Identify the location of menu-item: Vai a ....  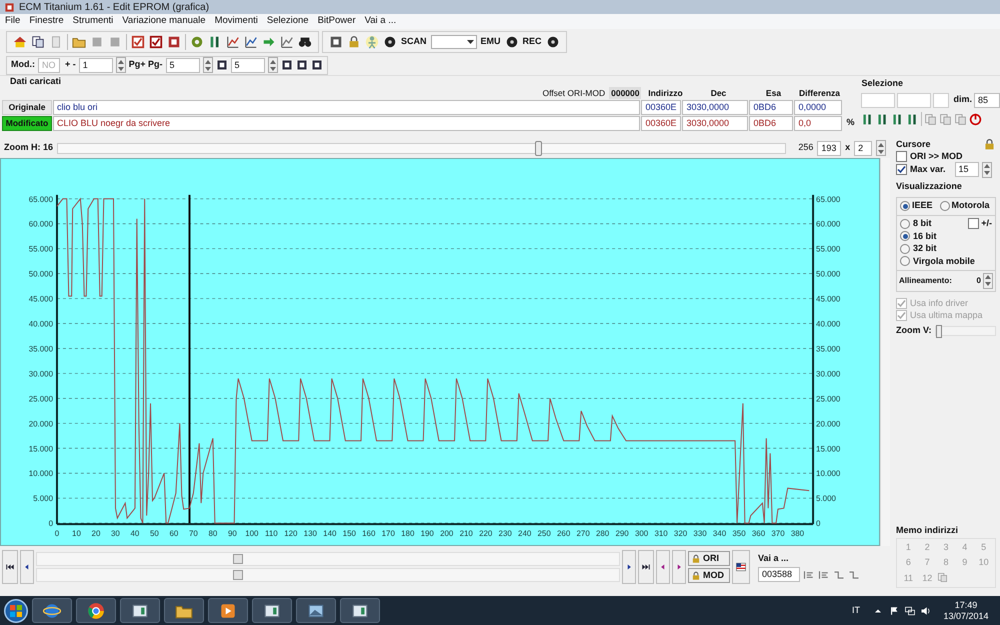
(380, 21).